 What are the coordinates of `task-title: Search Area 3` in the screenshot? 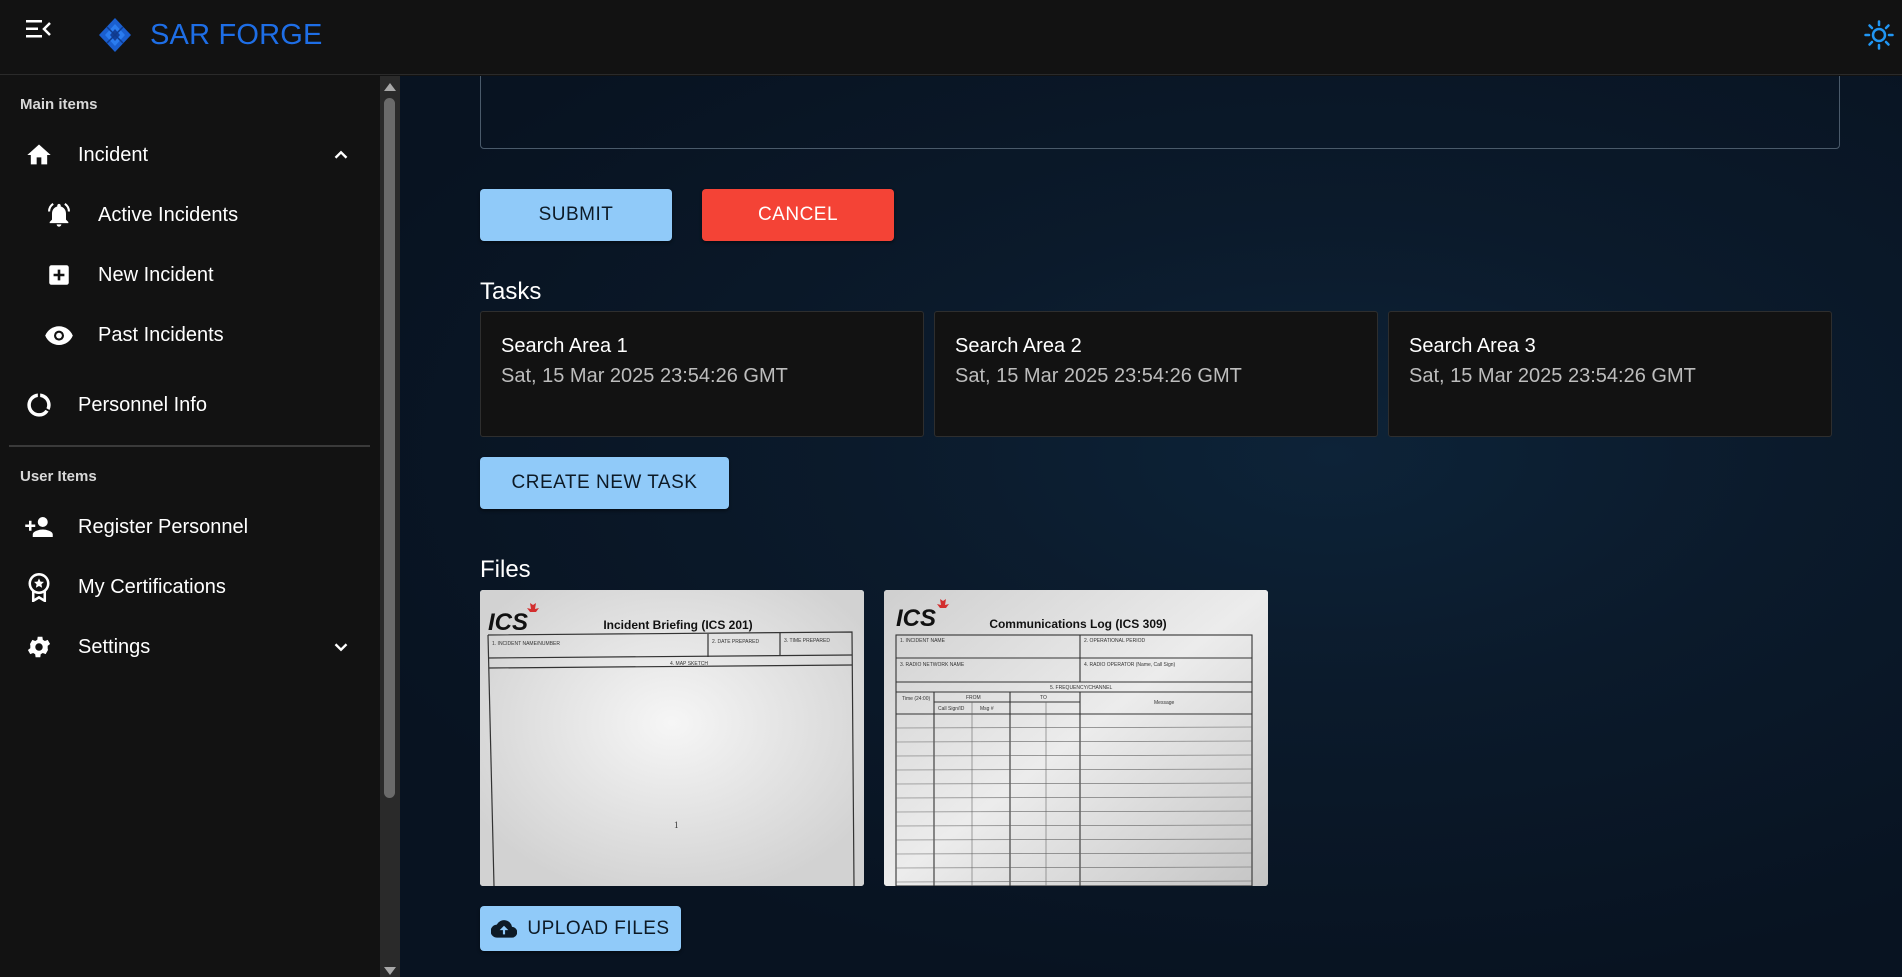 It's located at (1472, 346).